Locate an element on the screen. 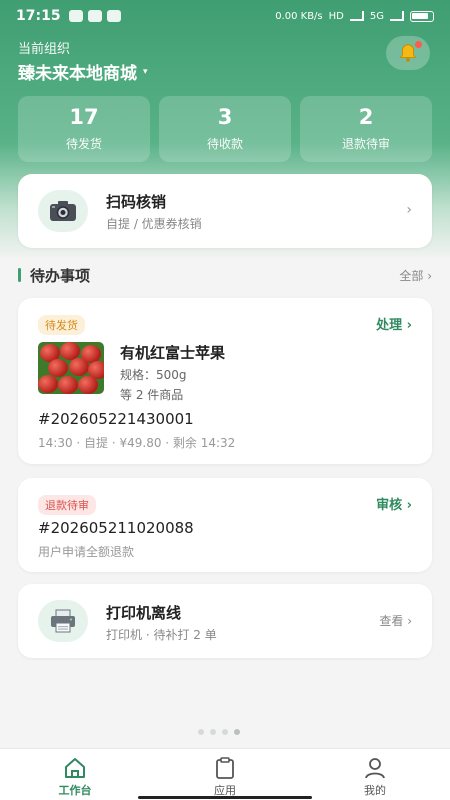  network-speed: 0.00 KB/s is located at coordinates (299, 16).